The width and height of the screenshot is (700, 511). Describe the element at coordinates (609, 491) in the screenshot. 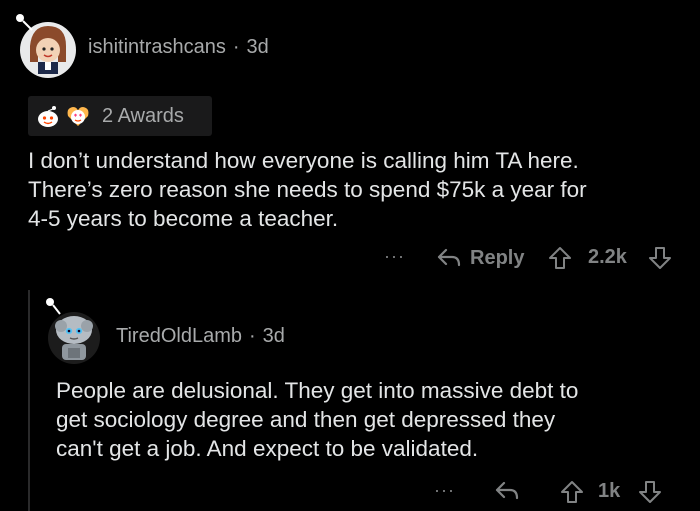

I see `vote-score: 1k` at that location.